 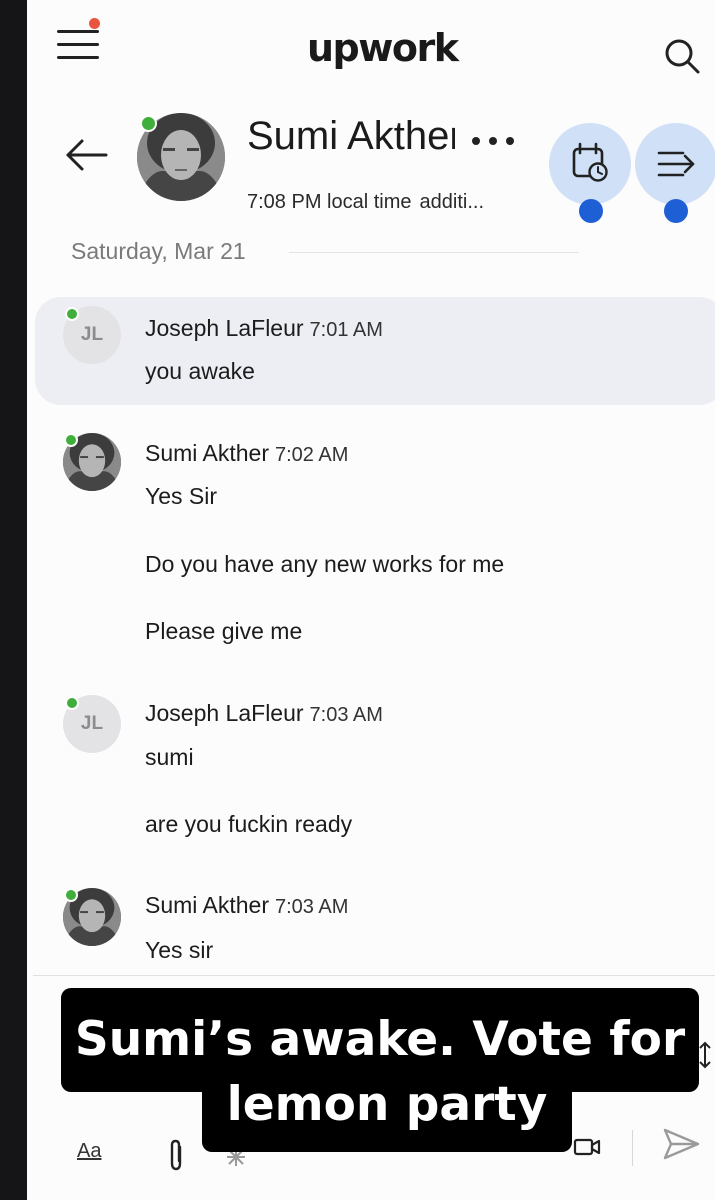 I want to click on message-time: 7:01 AM, so click(x=346, y=330).